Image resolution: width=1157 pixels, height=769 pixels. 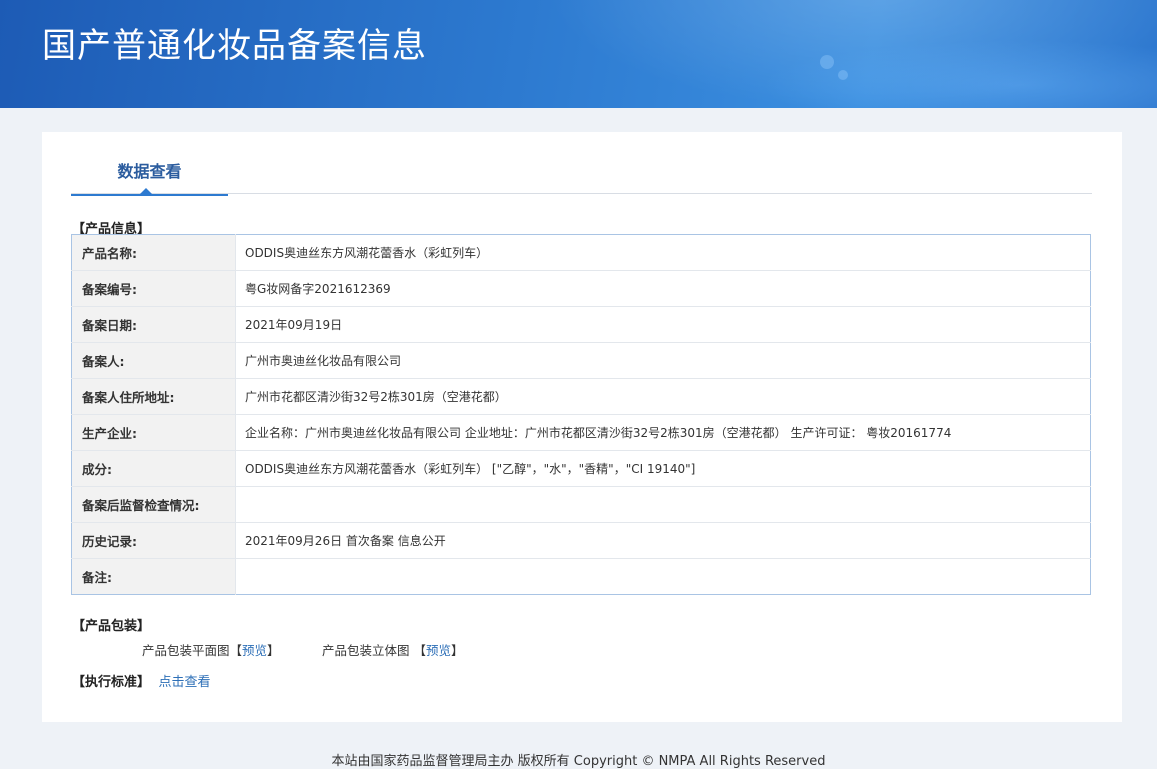 What do you see at coordinates (111, 626) in the screenshot?
I see `product-package-heading: 【产品包装】` at bounding box center [111, 626].